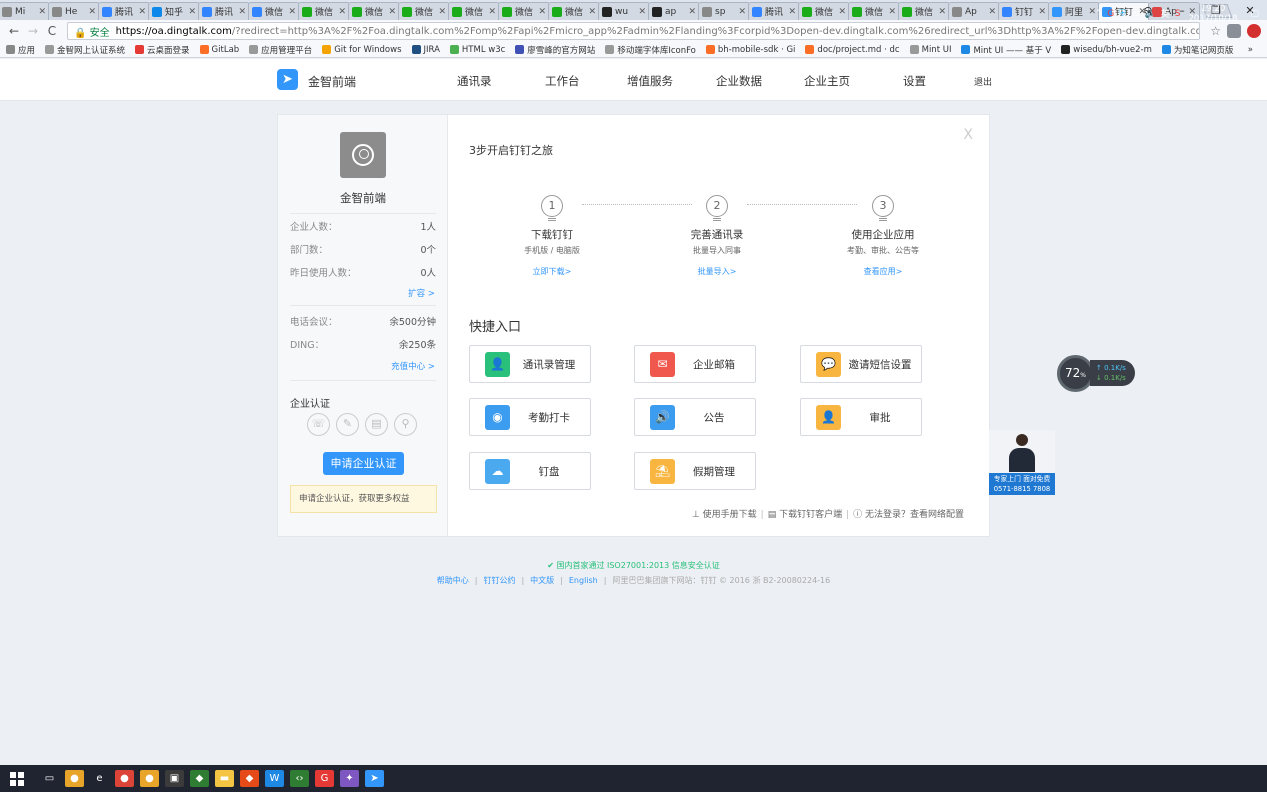 The width and height of the screenshot is (1267, 792). What do you see at coordinates (724, 515) in the screenshot?
I see `manual-download-link: ⊥ 使用手册下载` at bounding box center [724, 515].